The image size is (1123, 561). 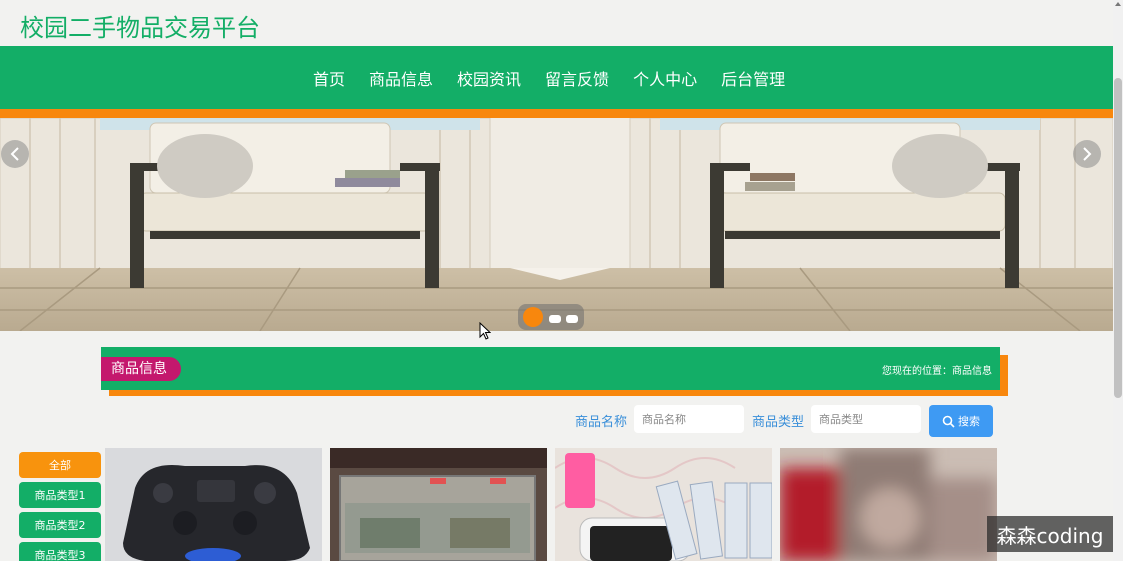 I want to click on product-card-controller, so click(x=213, y=504).